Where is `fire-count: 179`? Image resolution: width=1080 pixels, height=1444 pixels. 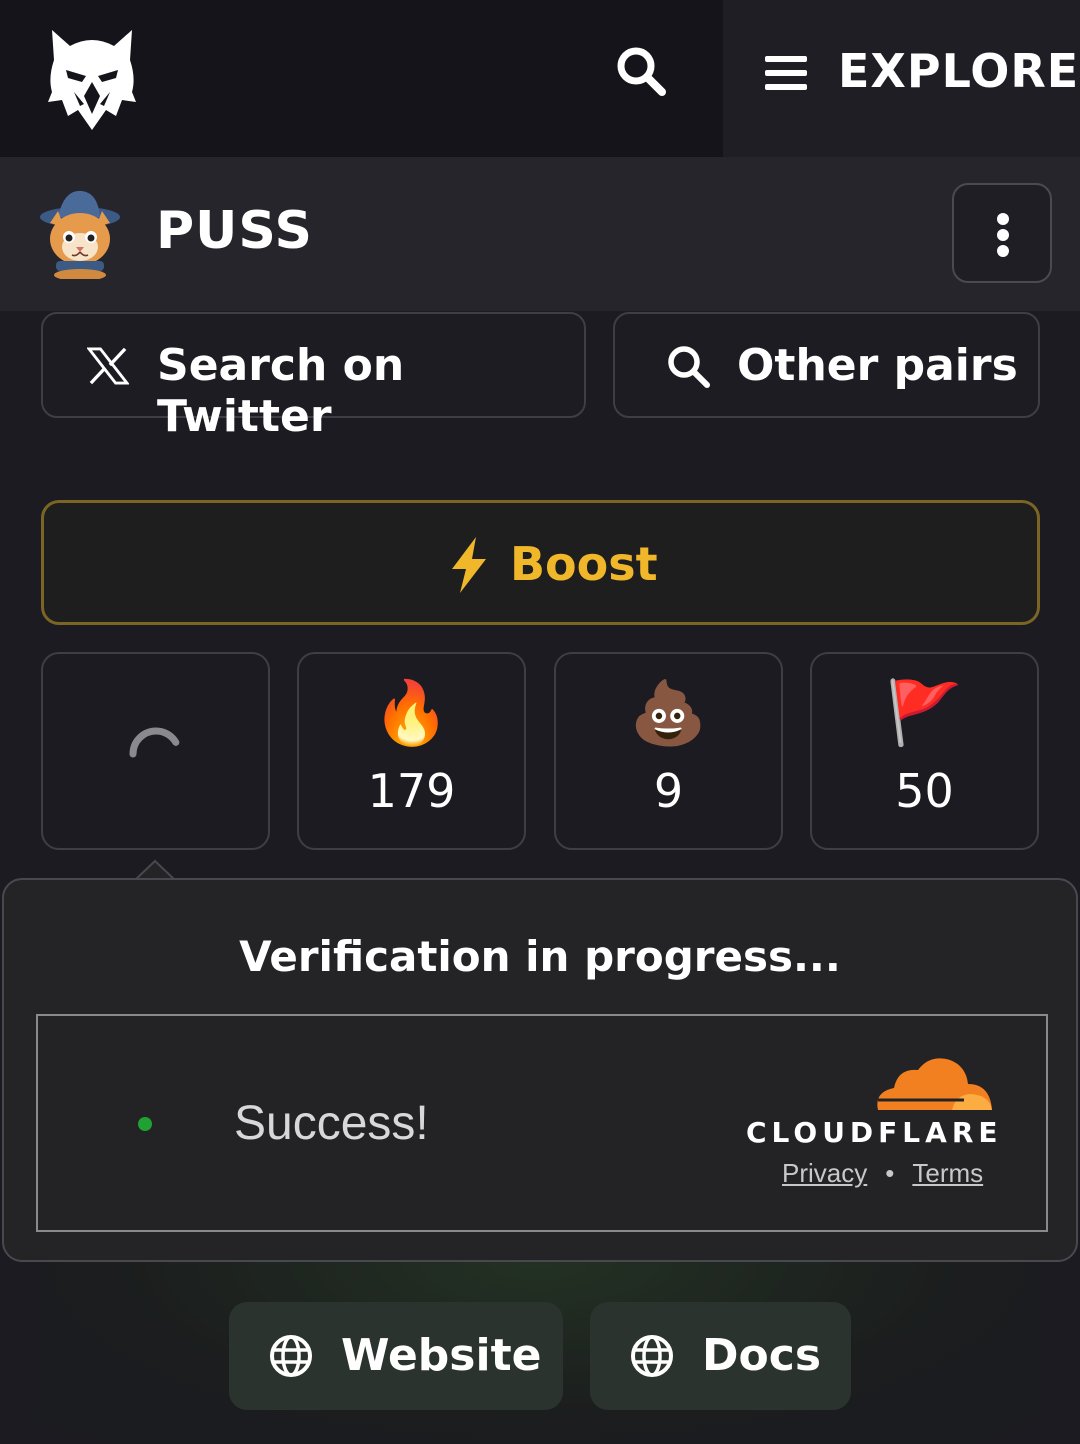
fire-count: 179 is located at coordinates (411, 791).